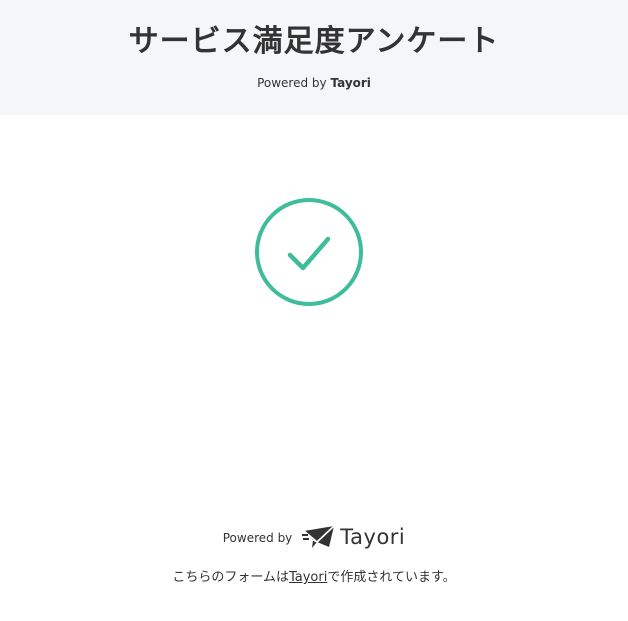 The image size is (628, 621). I want to click on powered-by-brand: Tayori, so click(350, 83).